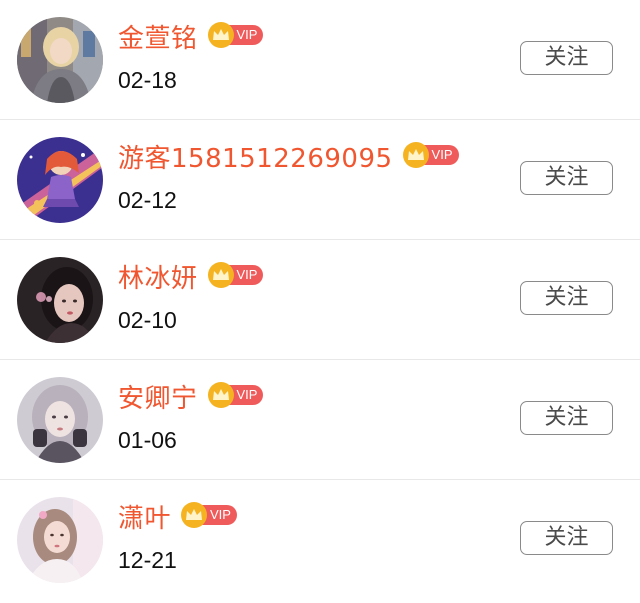 The image size is (640, 603). I want to click on name-line: 潇叶 VIP, so click(177, 519).